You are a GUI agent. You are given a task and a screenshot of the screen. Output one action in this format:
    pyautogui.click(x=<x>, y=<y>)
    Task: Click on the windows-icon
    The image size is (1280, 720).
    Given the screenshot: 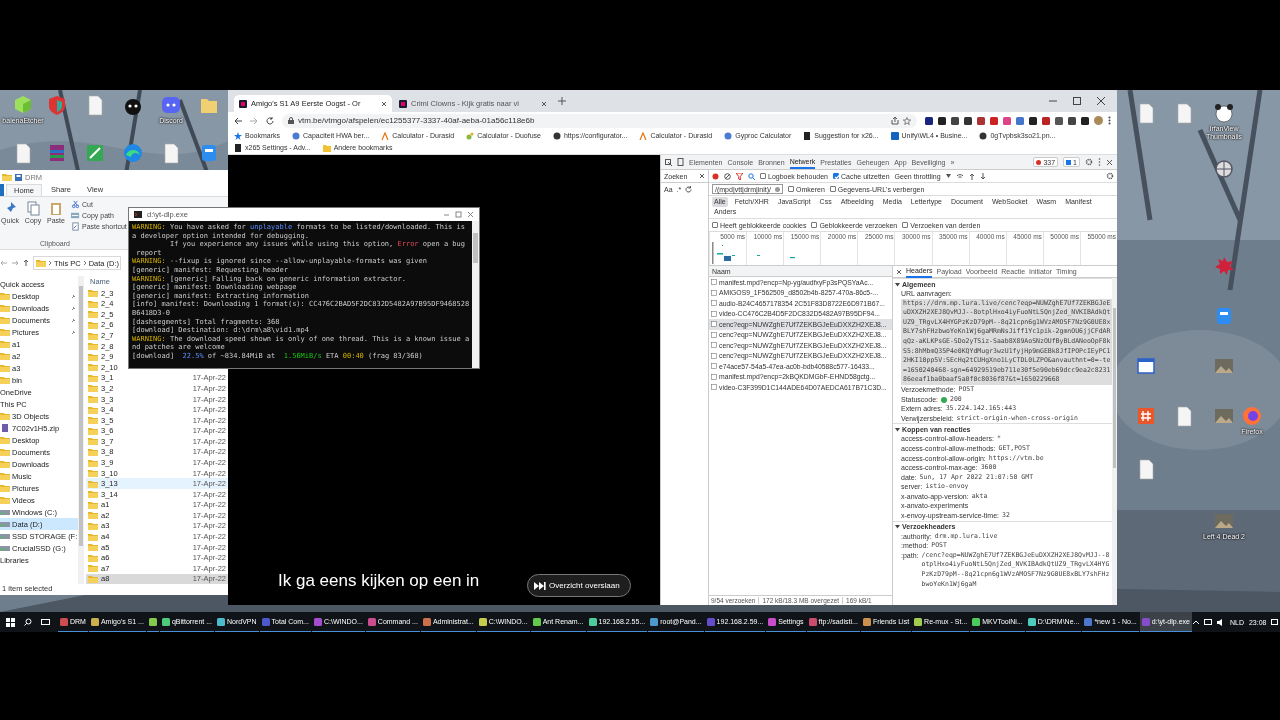 What is the action you would take?
    pyautogui.click(x=10, y=622)
    